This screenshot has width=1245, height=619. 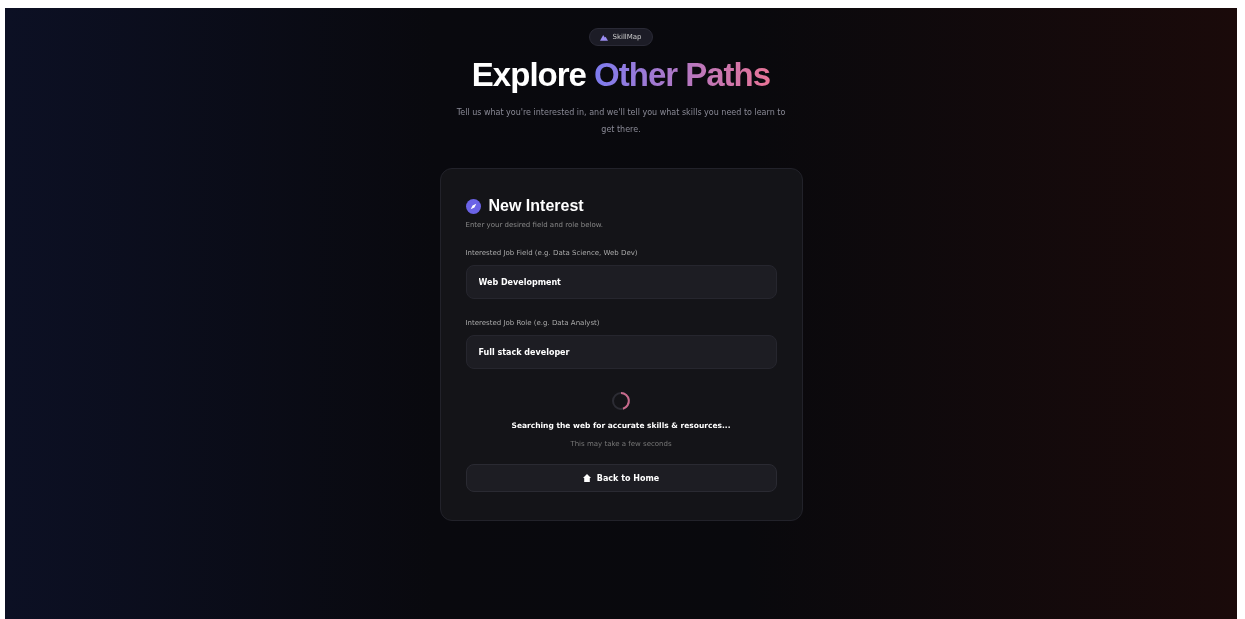 I want to click on mountain-icon, so click(x=604, y=37).